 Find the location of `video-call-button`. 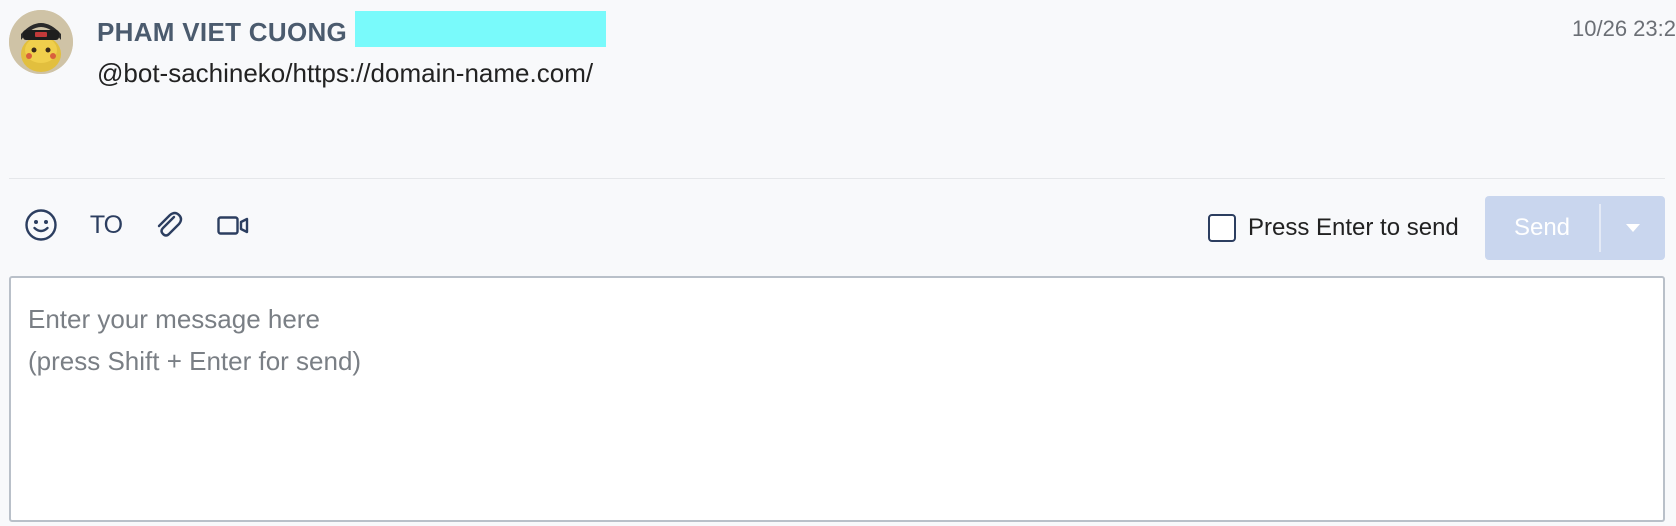

video-call-button is located at coordinates (233, 225).